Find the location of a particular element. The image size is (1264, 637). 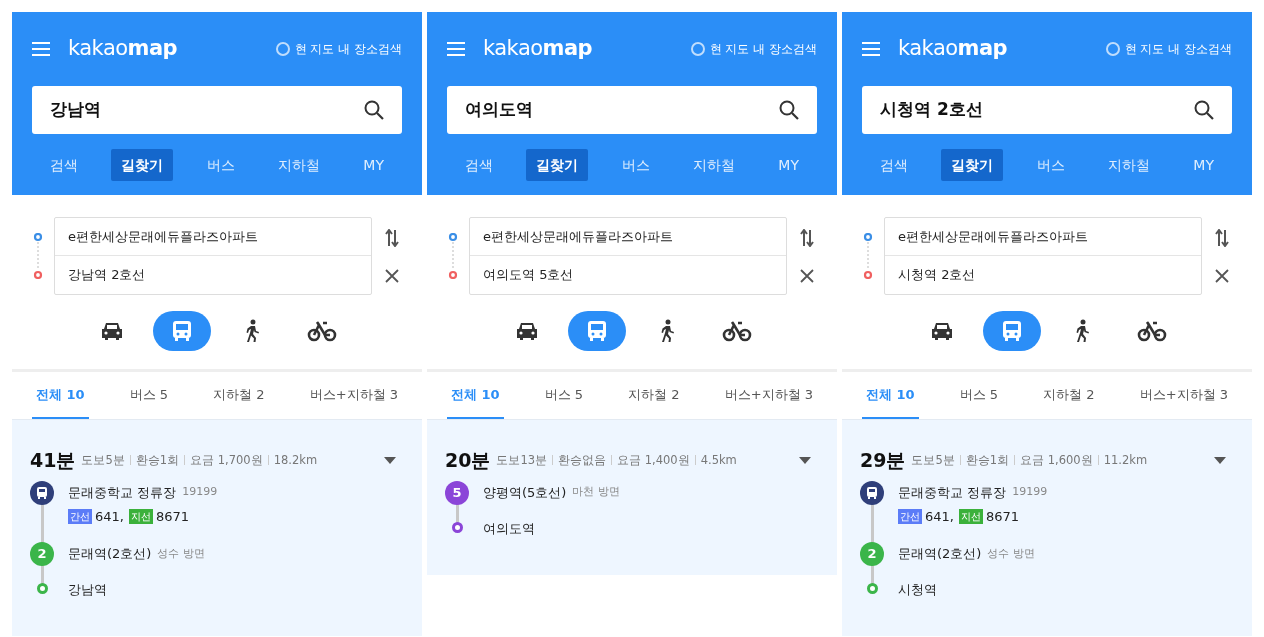

search-field: 시청역 2호선 is located at coordinates (1047, 110).